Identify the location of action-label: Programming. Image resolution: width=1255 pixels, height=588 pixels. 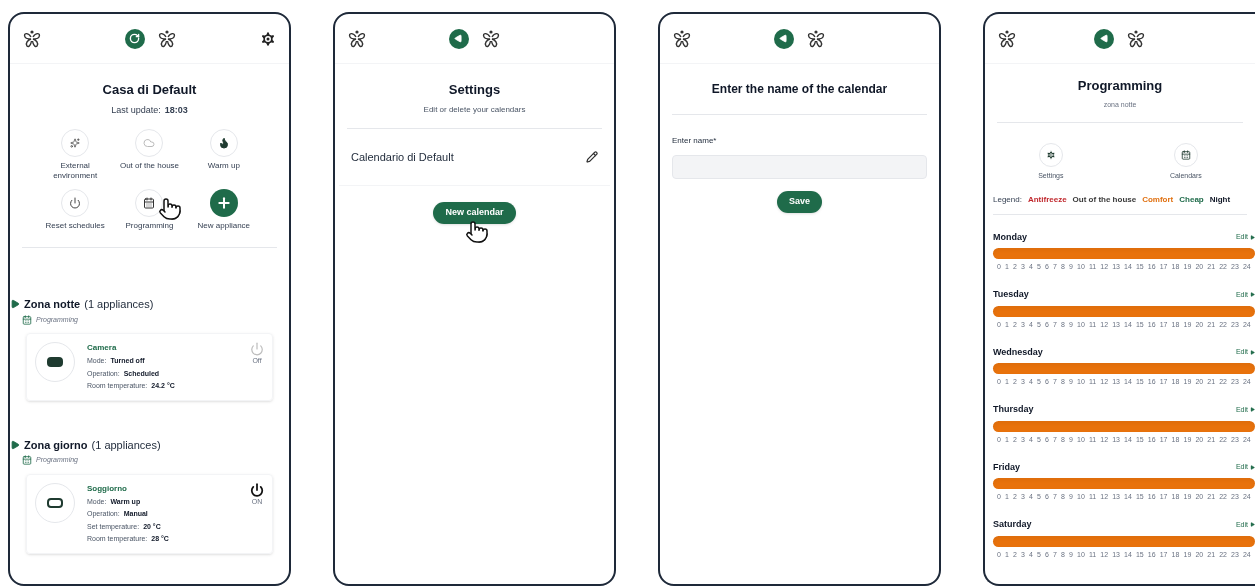
(149, 226).